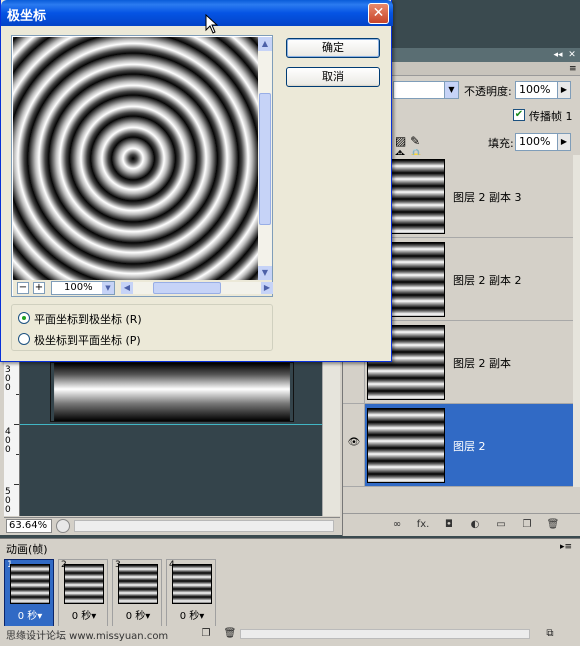  Describe the element at coordinates (576, 321) in the screenshot. I see `layers-scrollbar` at that location.